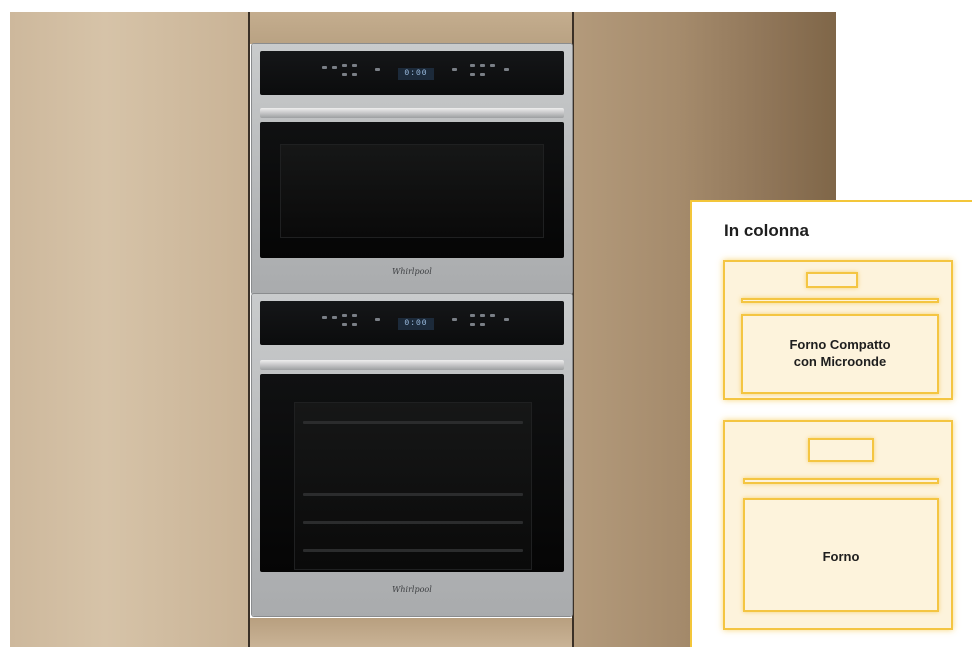  I want to click on cabinet-gap-left, so click(249, 329).